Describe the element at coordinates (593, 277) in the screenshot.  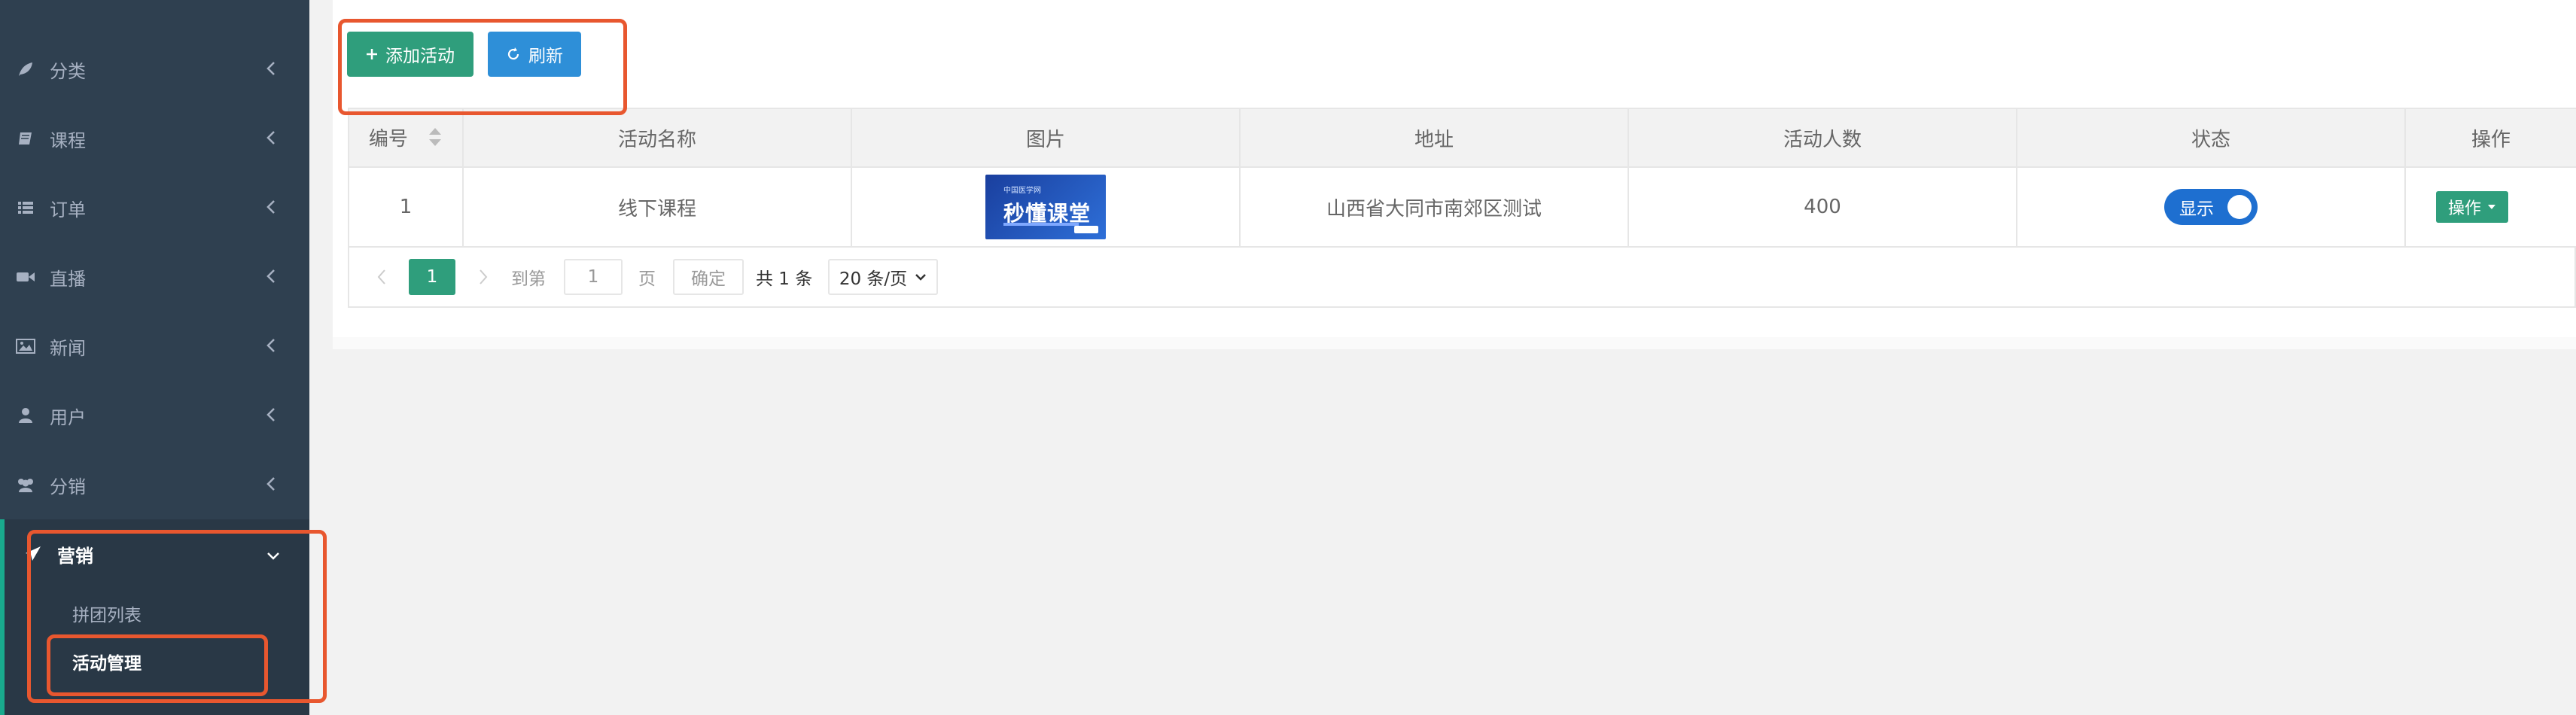
I see `page-input: 1` at that location.